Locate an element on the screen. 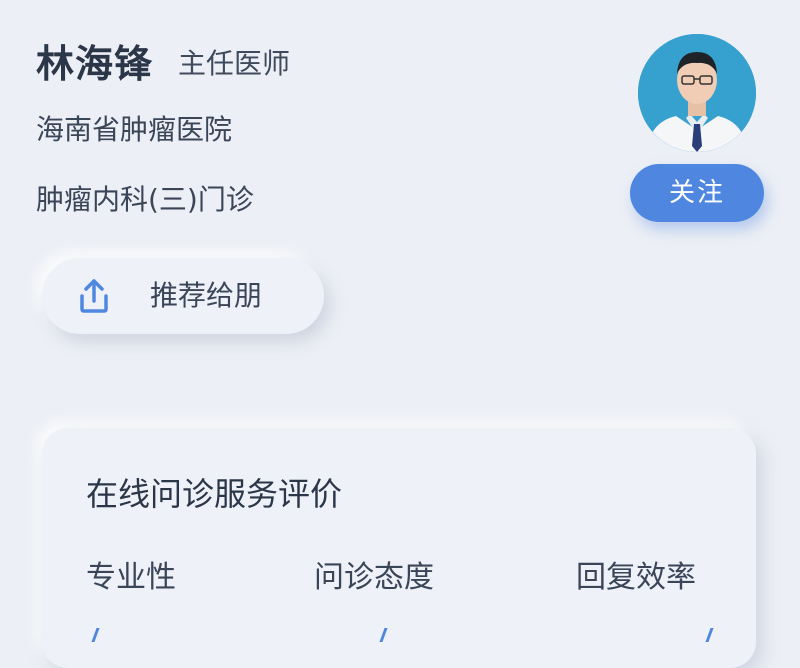 The width and height of the screenshot is (800, 668). metric-professionalism: 专业性 is located at coordinates (131, 577).